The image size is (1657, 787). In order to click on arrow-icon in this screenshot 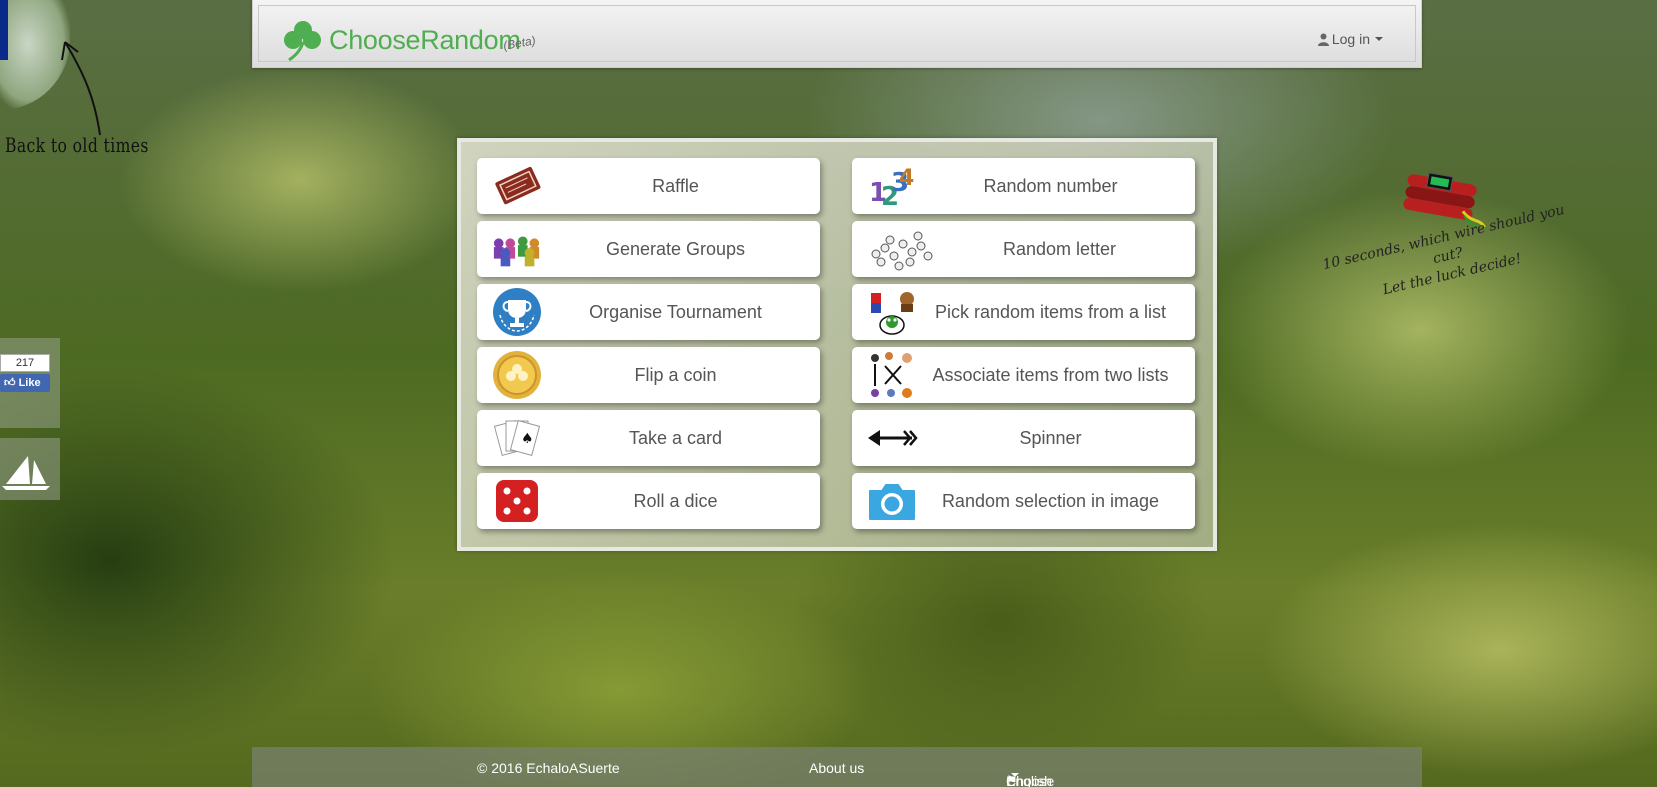, I will do `click(892, 438)`.